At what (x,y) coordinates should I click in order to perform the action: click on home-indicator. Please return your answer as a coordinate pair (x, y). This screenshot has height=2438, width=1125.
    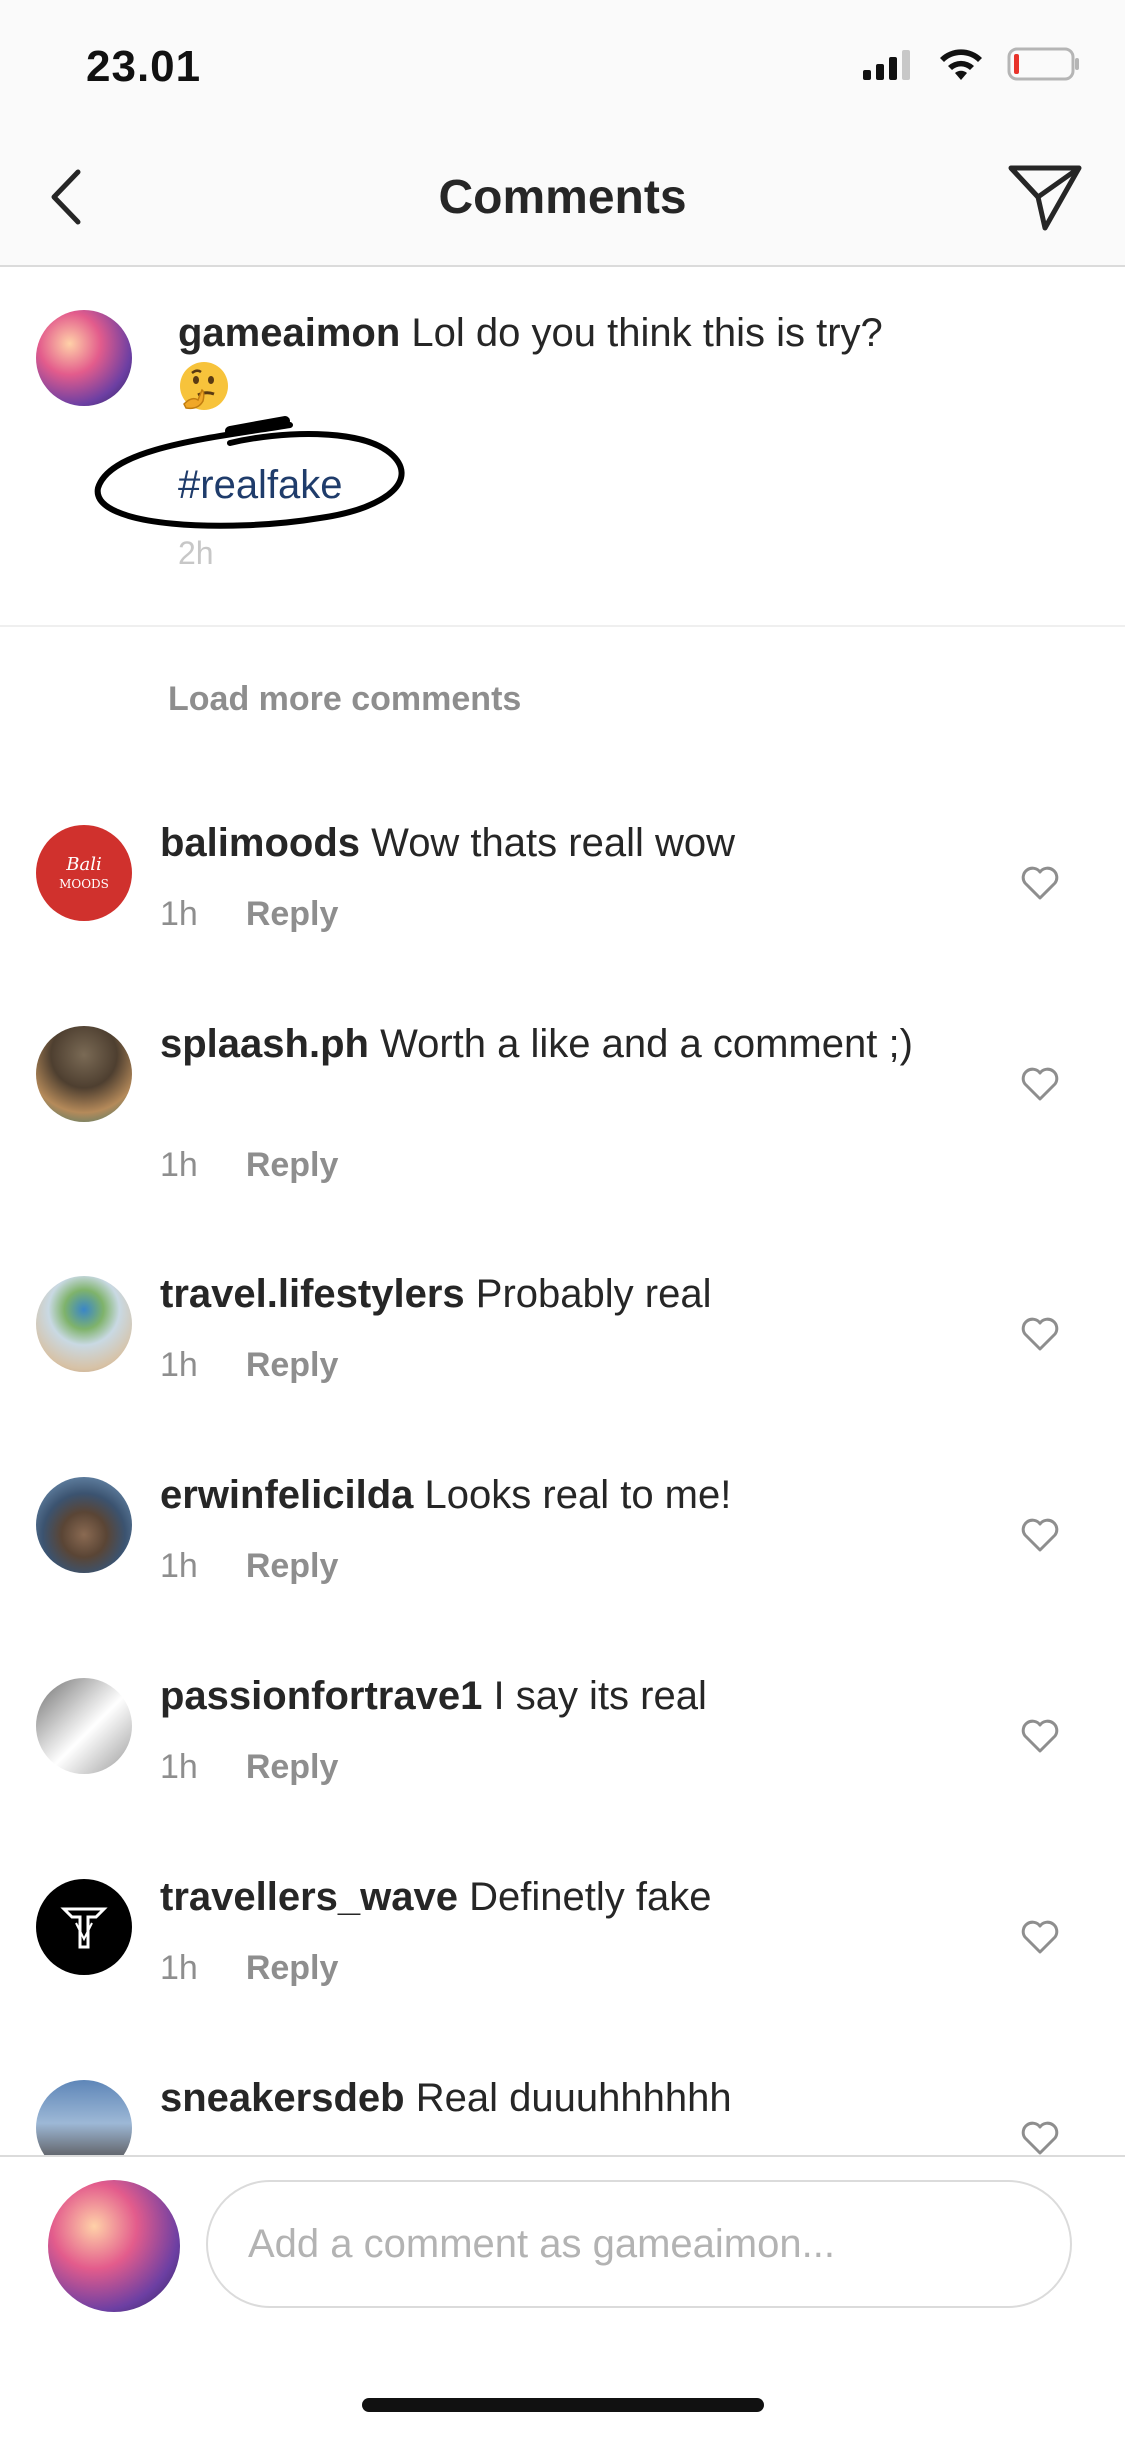
    Looking at the image, I should click on (563, 2405).